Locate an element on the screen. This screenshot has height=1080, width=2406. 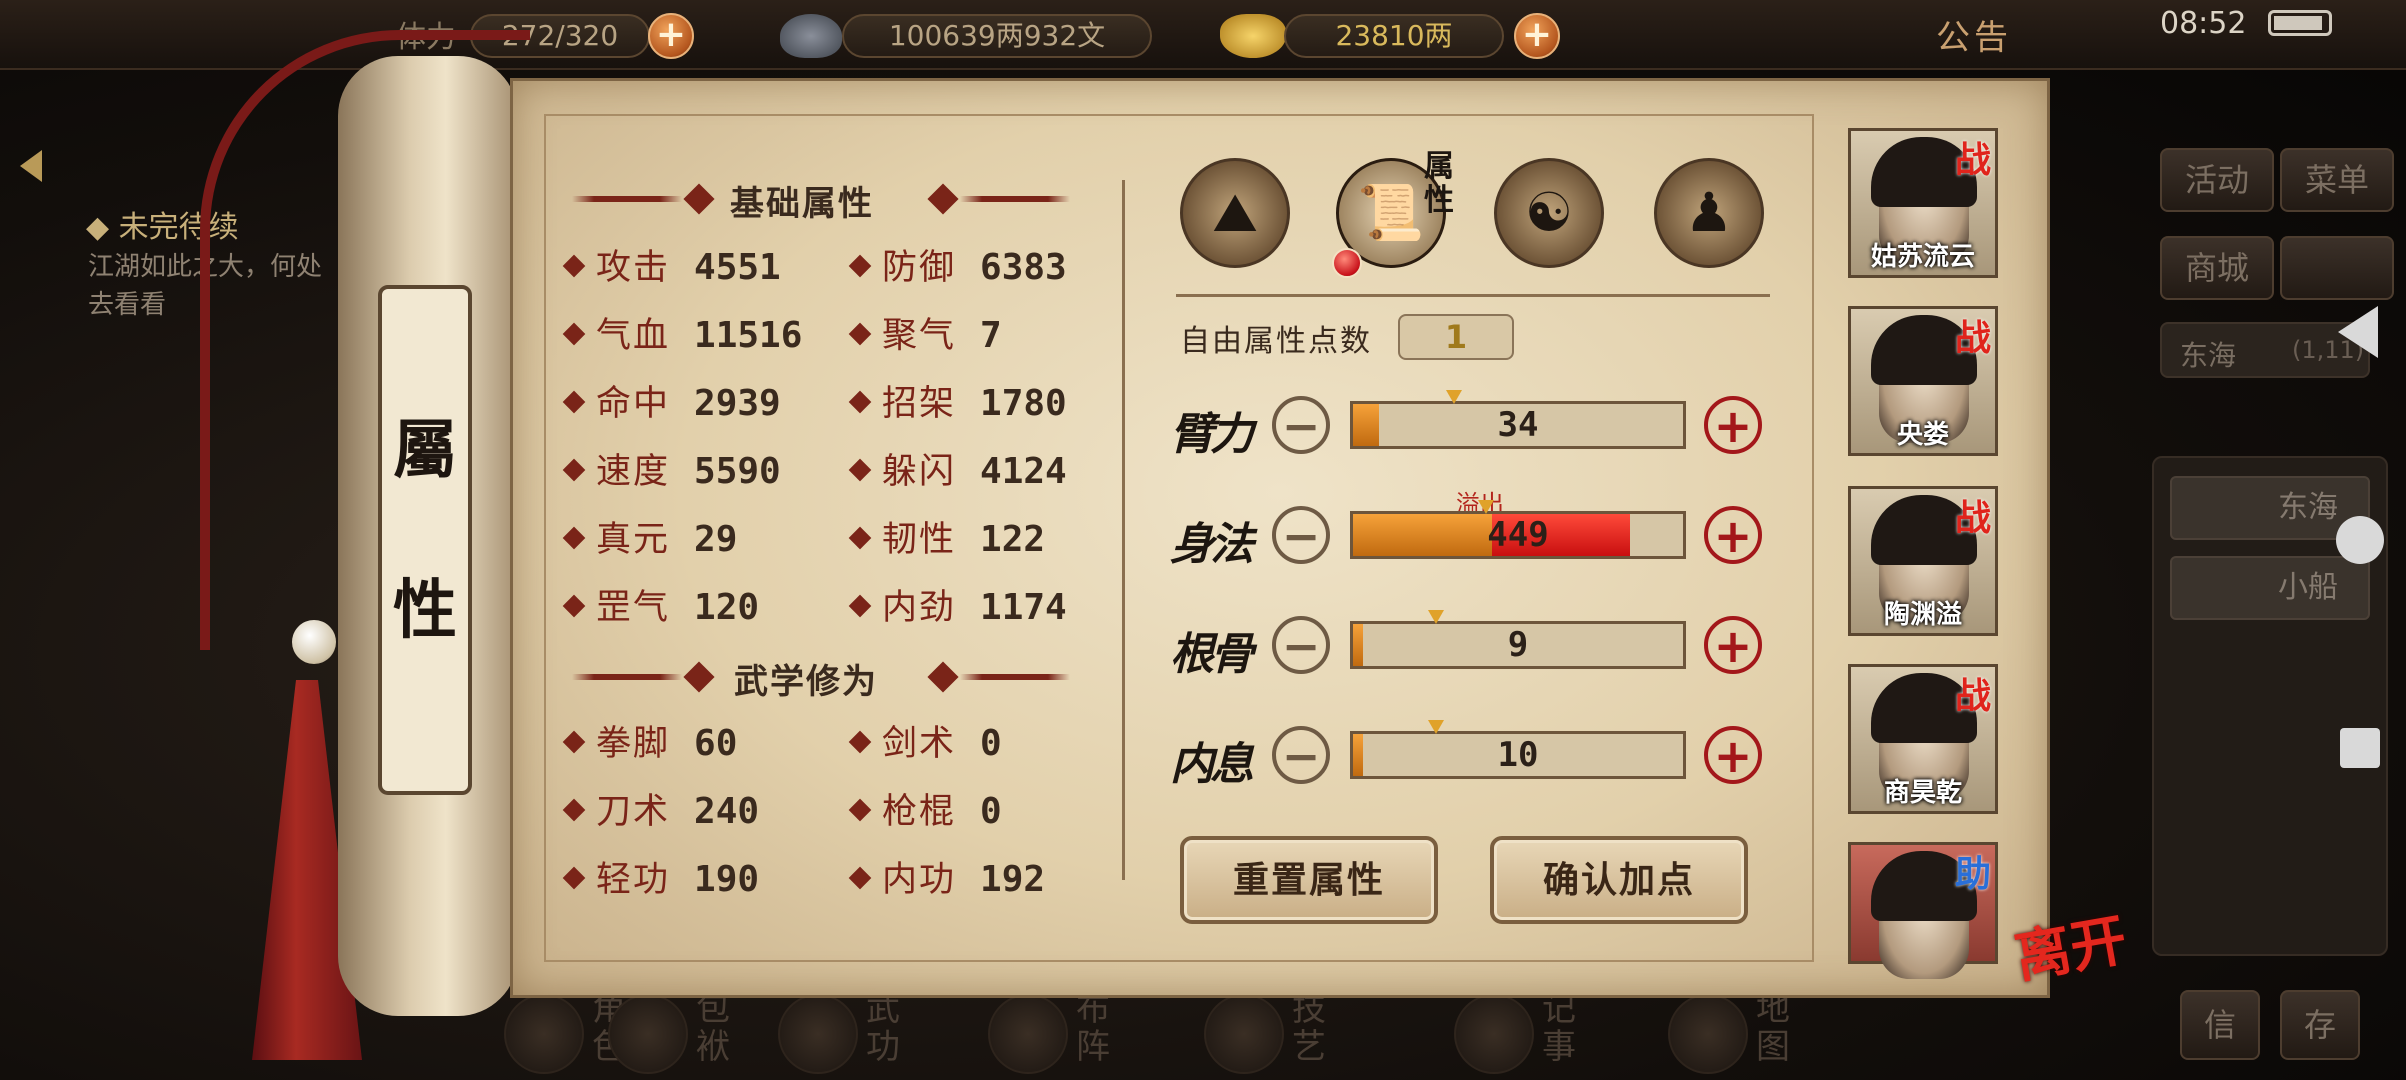
character-portrait: 战陶渊溢 is located at coordinates (1923, 561).